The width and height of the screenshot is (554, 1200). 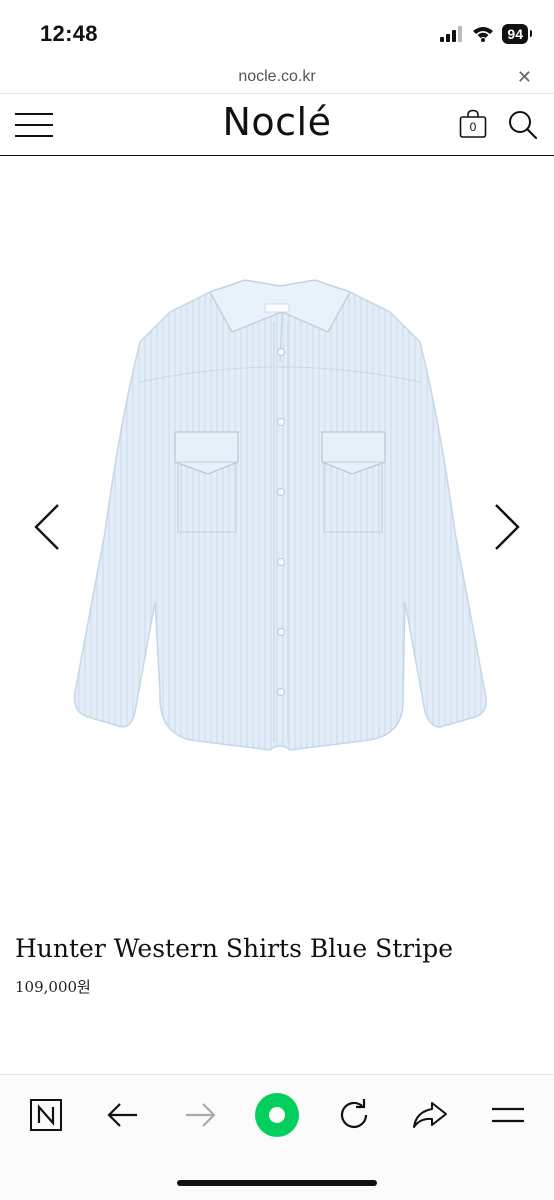 What do you see at coordinates (277, 125) in the screenshot?
I see `site-header: Noclé 0` at bounding box center [277, 125].